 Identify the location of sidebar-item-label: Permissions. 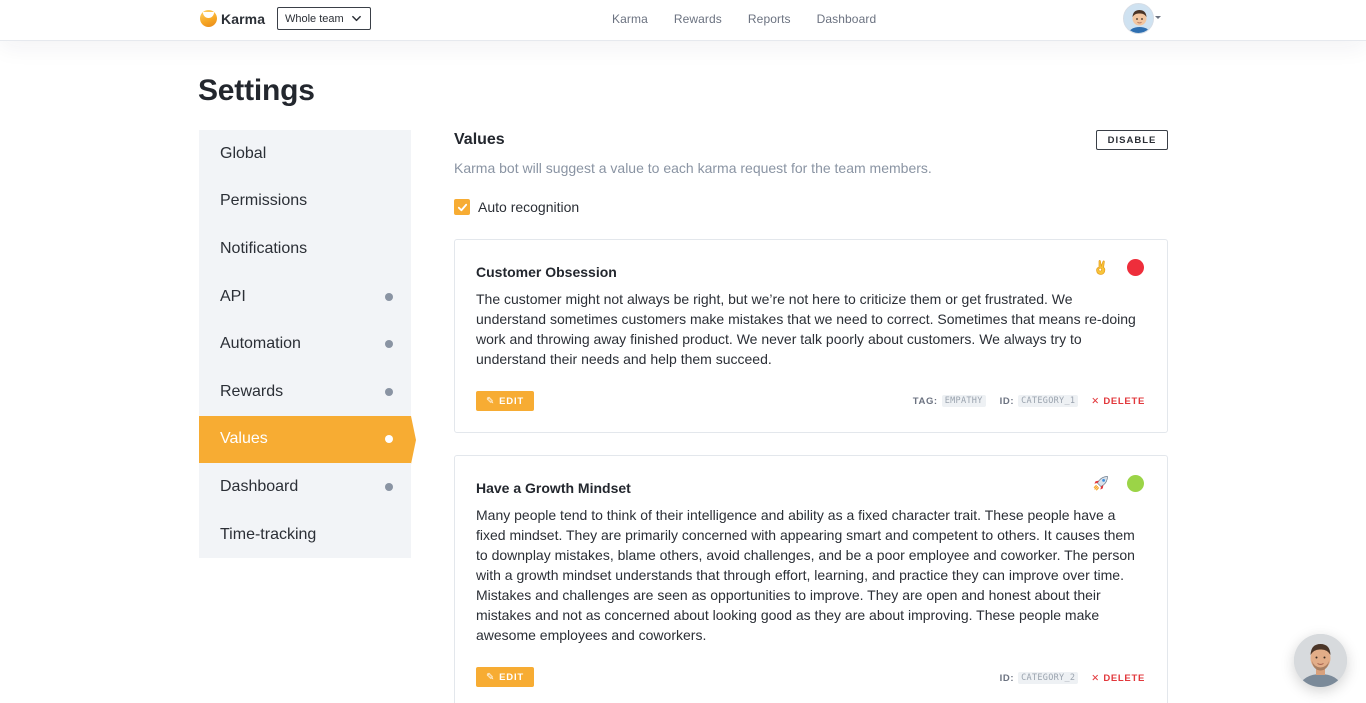
(264, 201).